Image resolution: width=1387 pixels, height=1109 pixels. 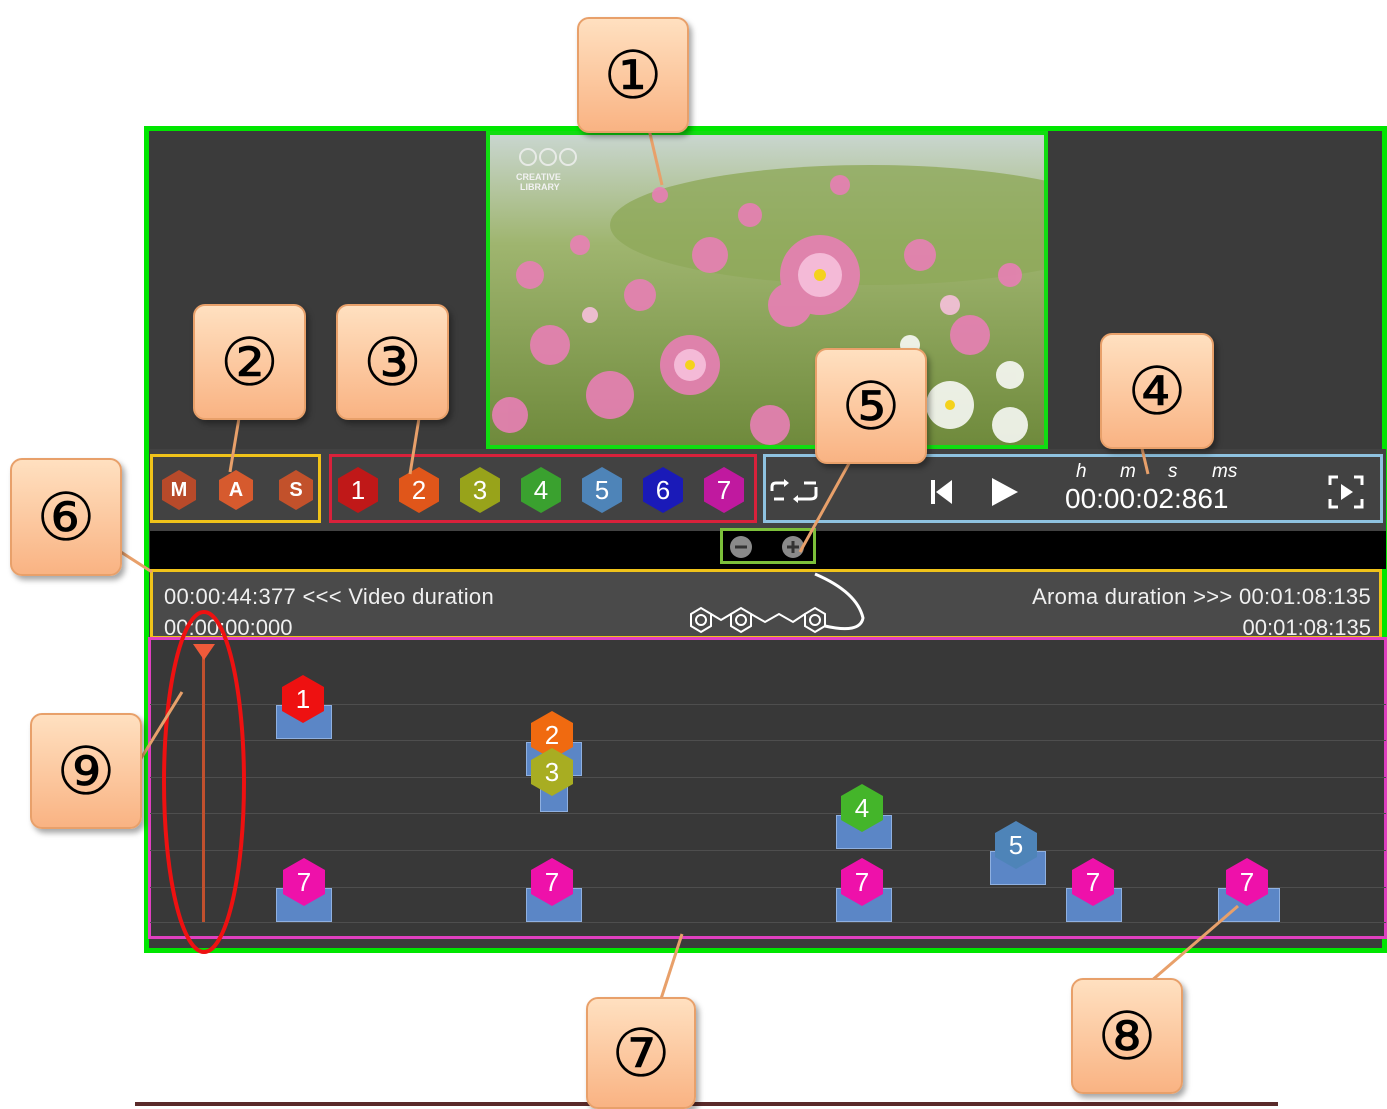 I want to click on callout-5: ⑤, so click(x=871, y=406).